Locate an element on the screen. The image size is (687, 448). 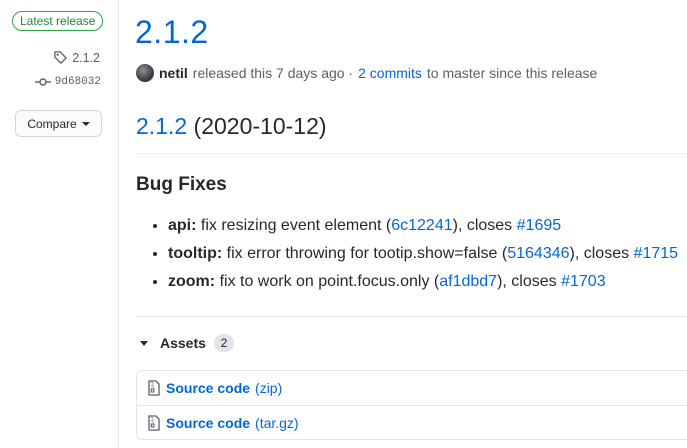
released-text: released this 7 days ago · is located at coordinates (273, 73).